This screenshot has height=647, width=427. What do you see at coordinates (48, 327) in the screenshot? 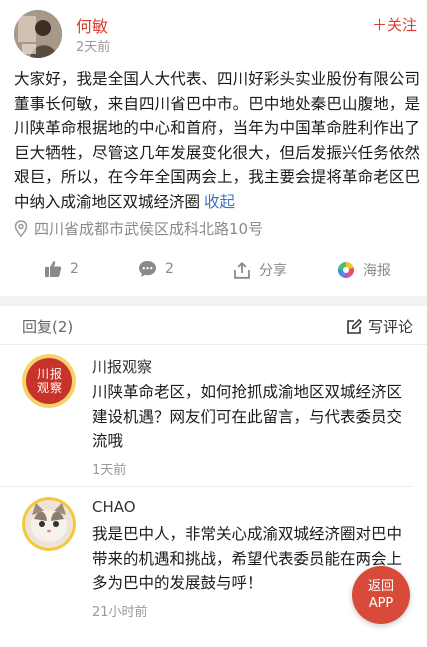
I see `replies-count: 回复(2)` at bounding box center [48, 327].